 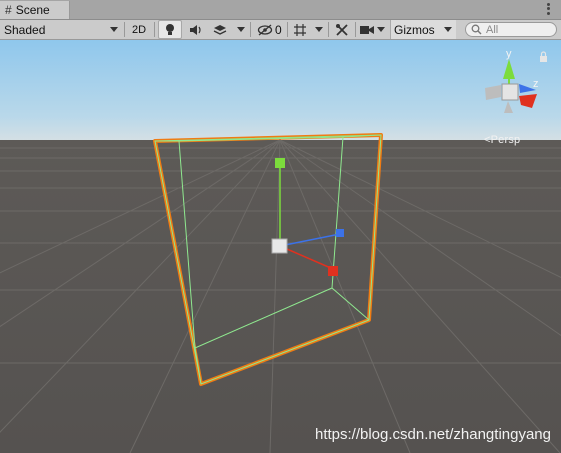 I want to click on center-handle, so click(x=279, y=246).